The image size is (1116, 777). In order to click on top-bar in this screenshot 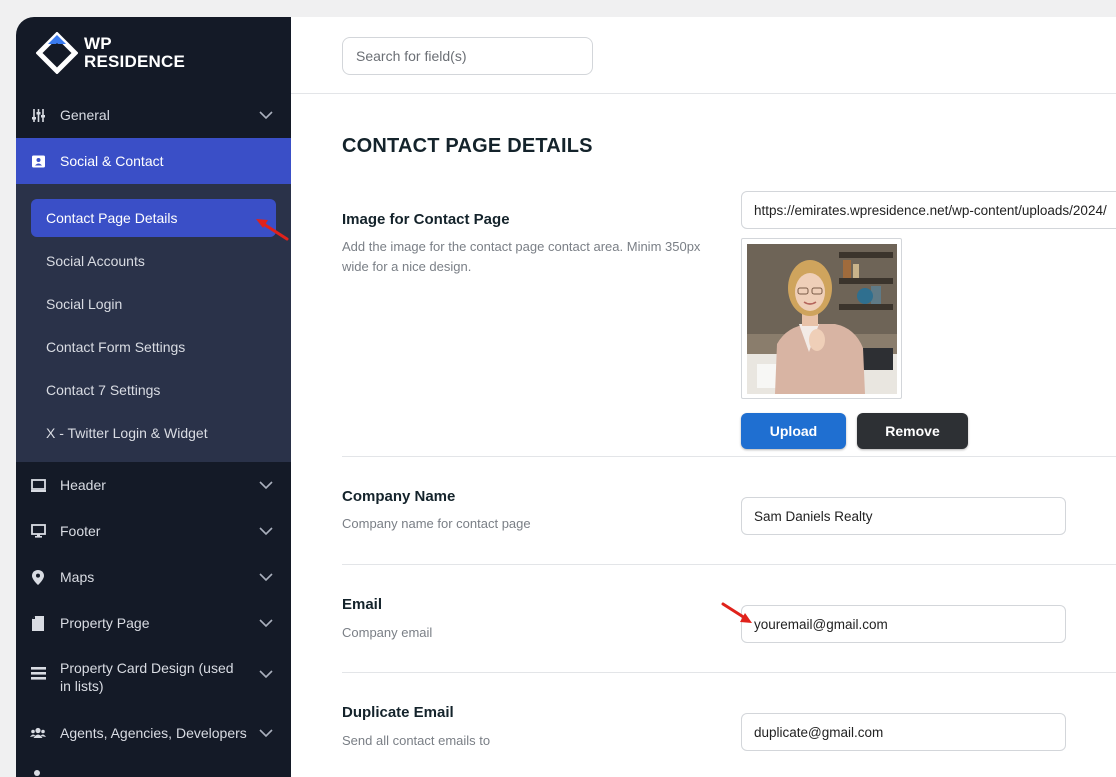, I will do `click(703, 55)`.